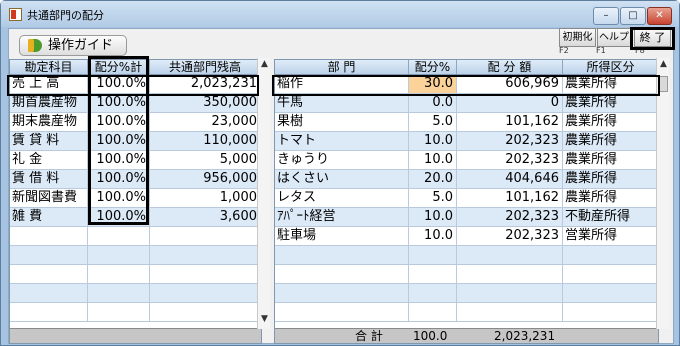 The width and height of the screenshot is (680, 346). What do you see at coordinates (577, 37) in the screenshot?
I see `reset-button: 初期化` at bounding box center [577, 37].